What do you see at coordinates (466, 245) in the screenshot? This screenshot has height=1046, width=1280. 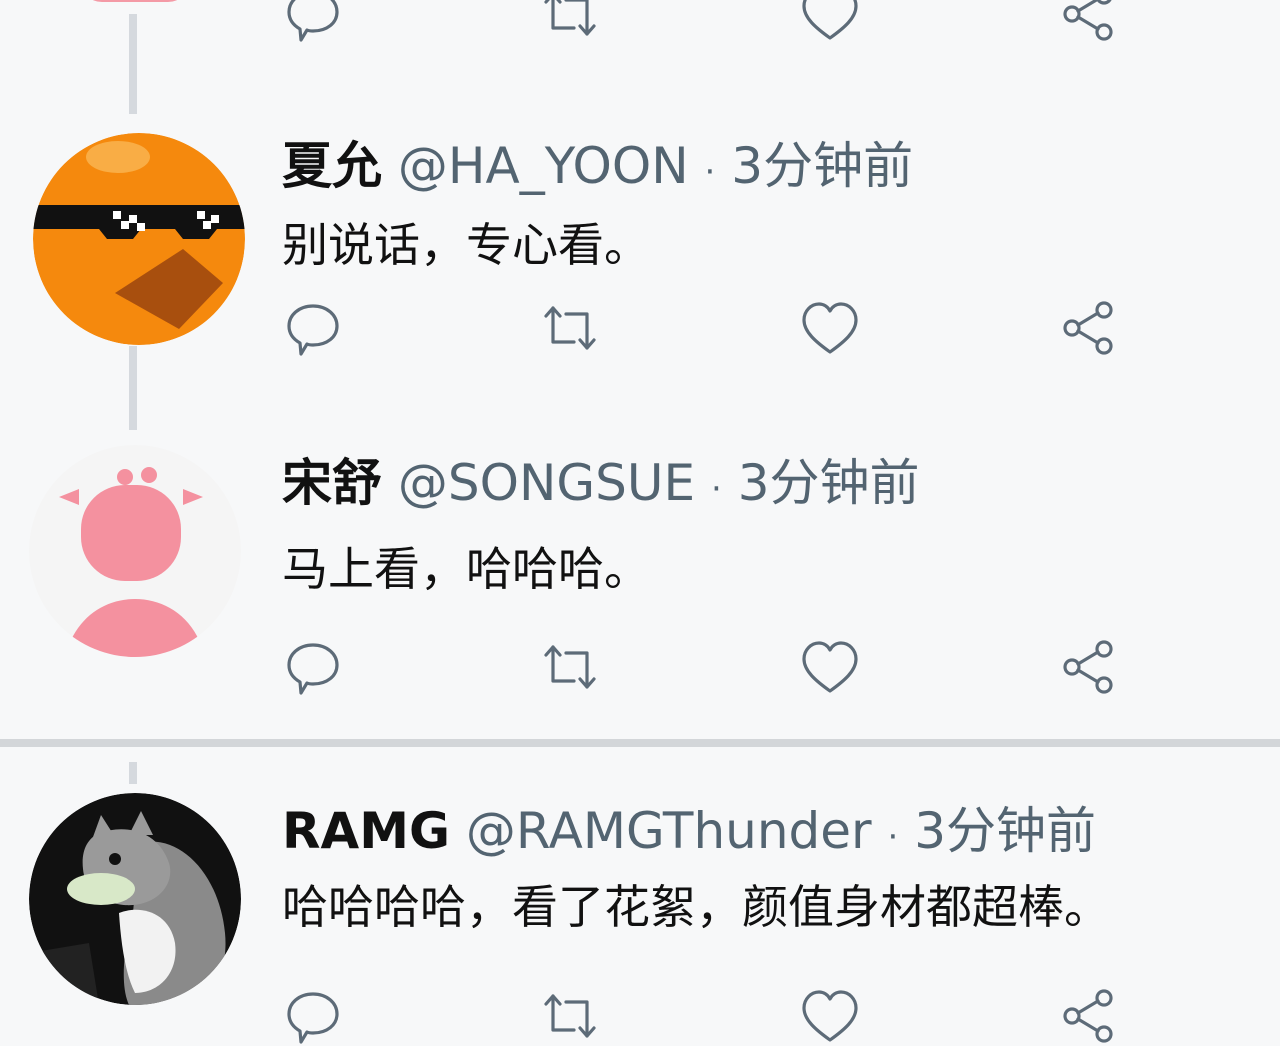 I see `tweet-text: 别说话，专心看。` at bounding box center [466, 245].